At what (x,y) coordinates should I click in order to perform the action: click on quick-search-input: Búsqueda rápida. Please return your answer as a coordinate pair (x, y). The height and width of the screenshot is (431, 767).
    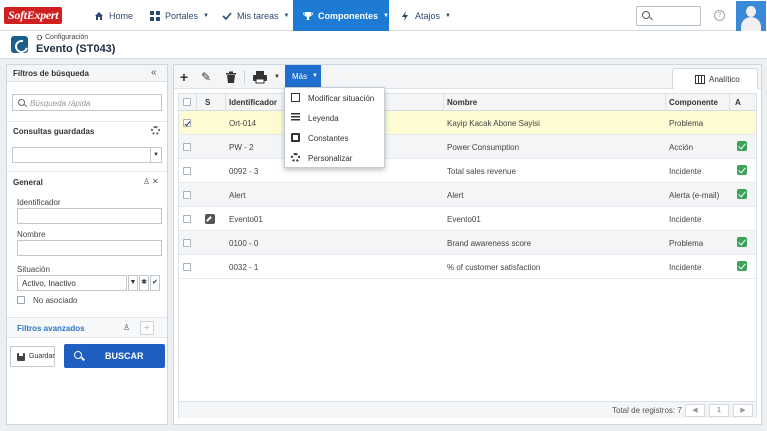
    Looking at the image, I should click on (87, 102).